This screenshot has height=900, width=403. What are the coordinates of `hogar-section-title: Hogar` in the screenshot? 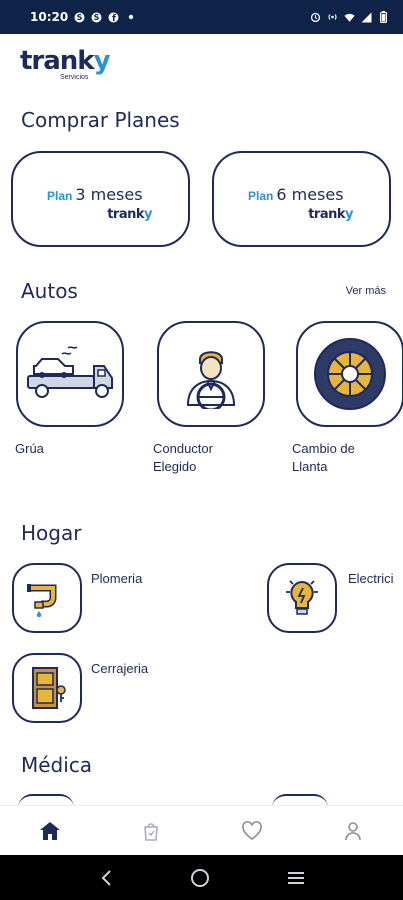 It's located at (51, 533).